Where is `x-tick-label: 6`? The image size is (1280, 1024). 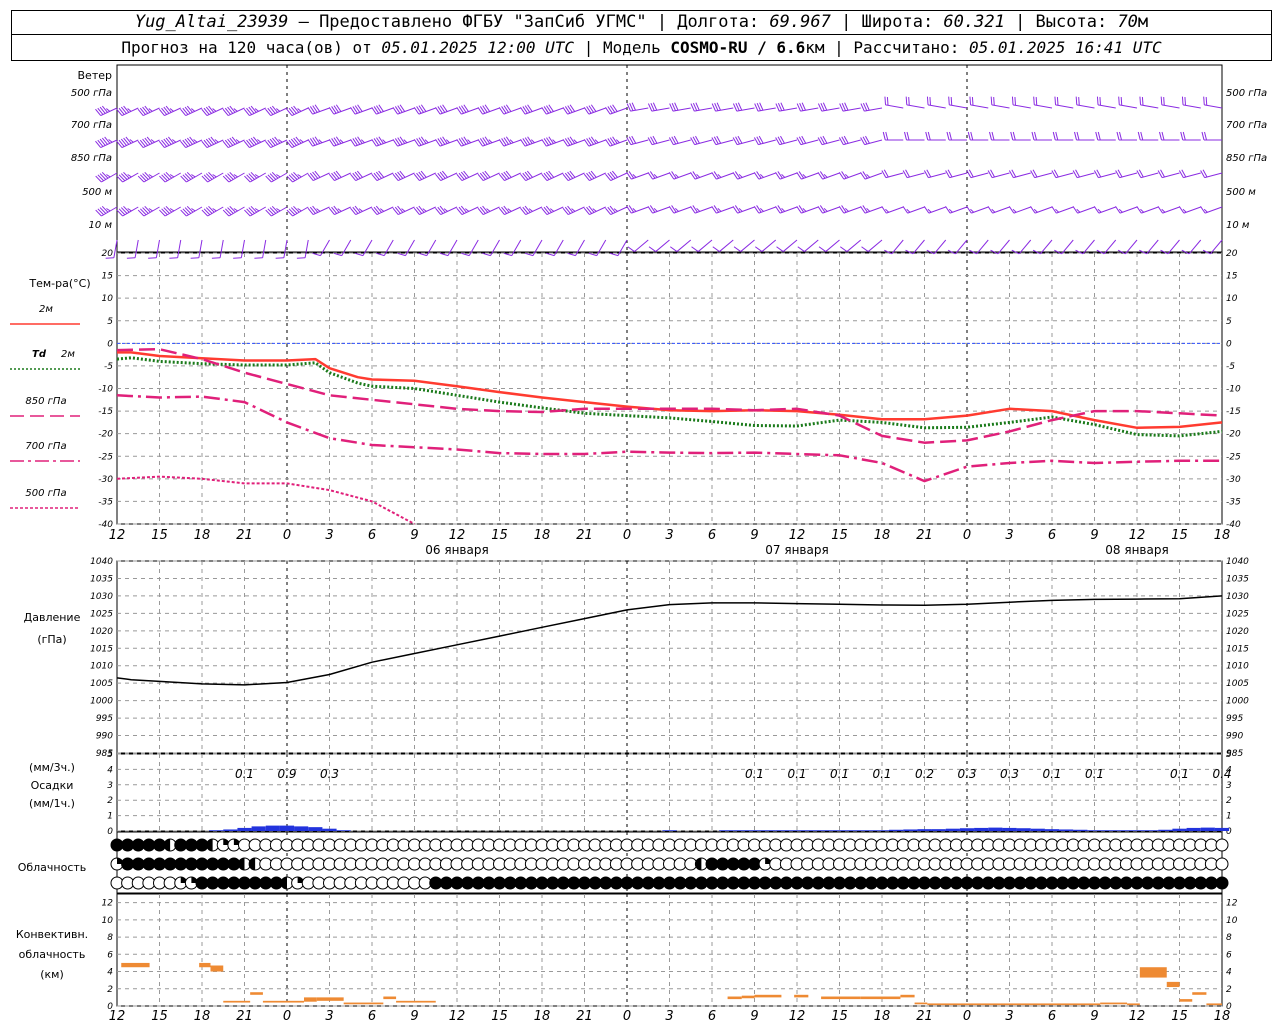 x-tick-label: 6 is located at coordinates (1052, 1016).